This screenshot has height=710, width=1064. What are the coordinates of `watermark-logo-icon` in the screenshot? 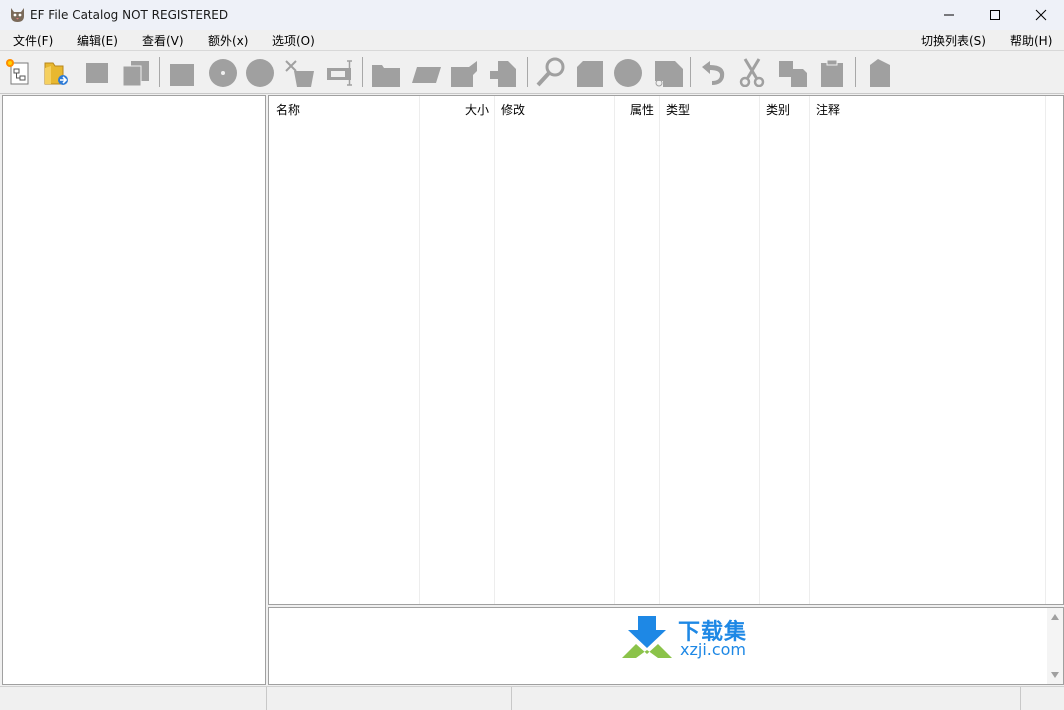 It's located at (647, 637).